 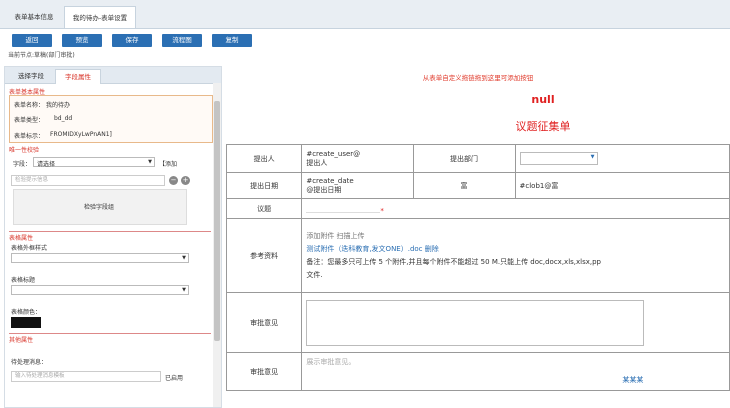 I want to click on form-name-value: 我的待办, so click(x=58, y=105).